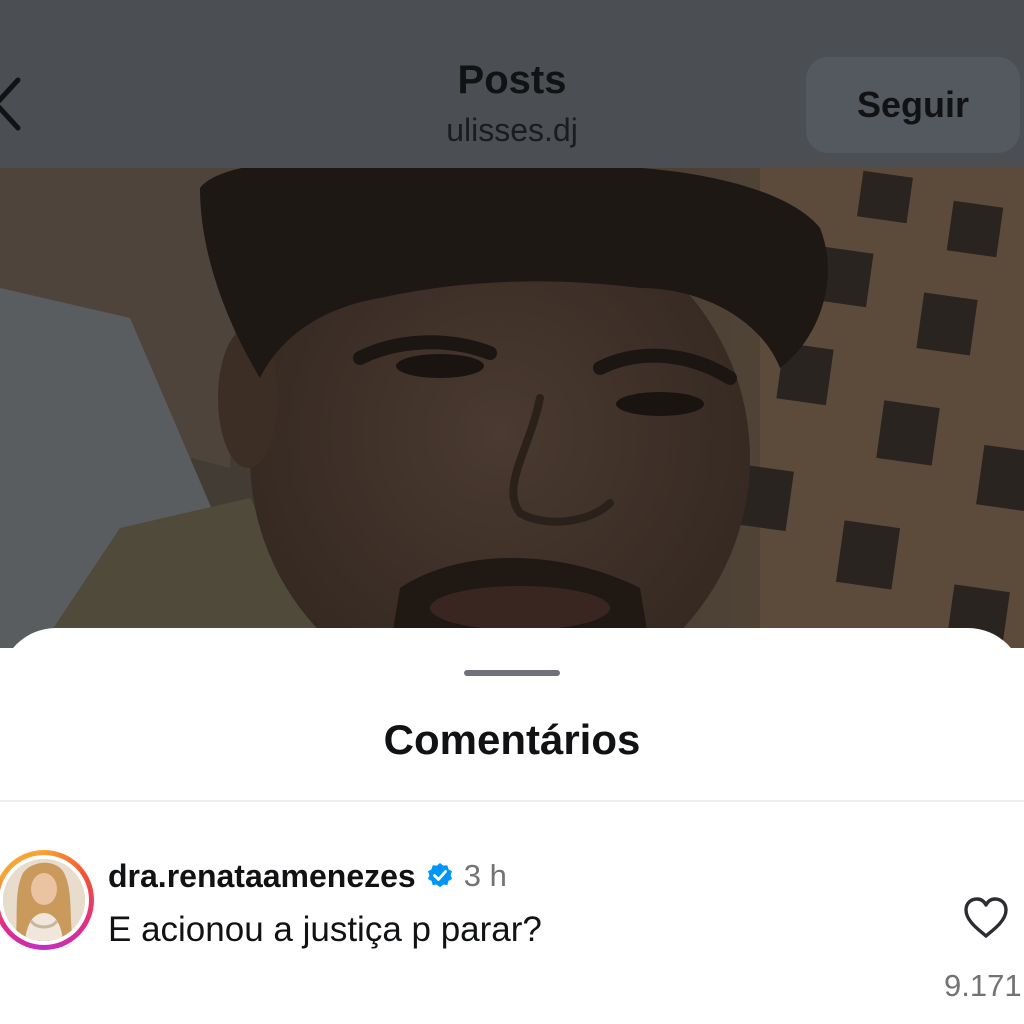 This screenshot has width=1024, height=1024. I want to click on comment-time: 3 h, so click(485, 875).